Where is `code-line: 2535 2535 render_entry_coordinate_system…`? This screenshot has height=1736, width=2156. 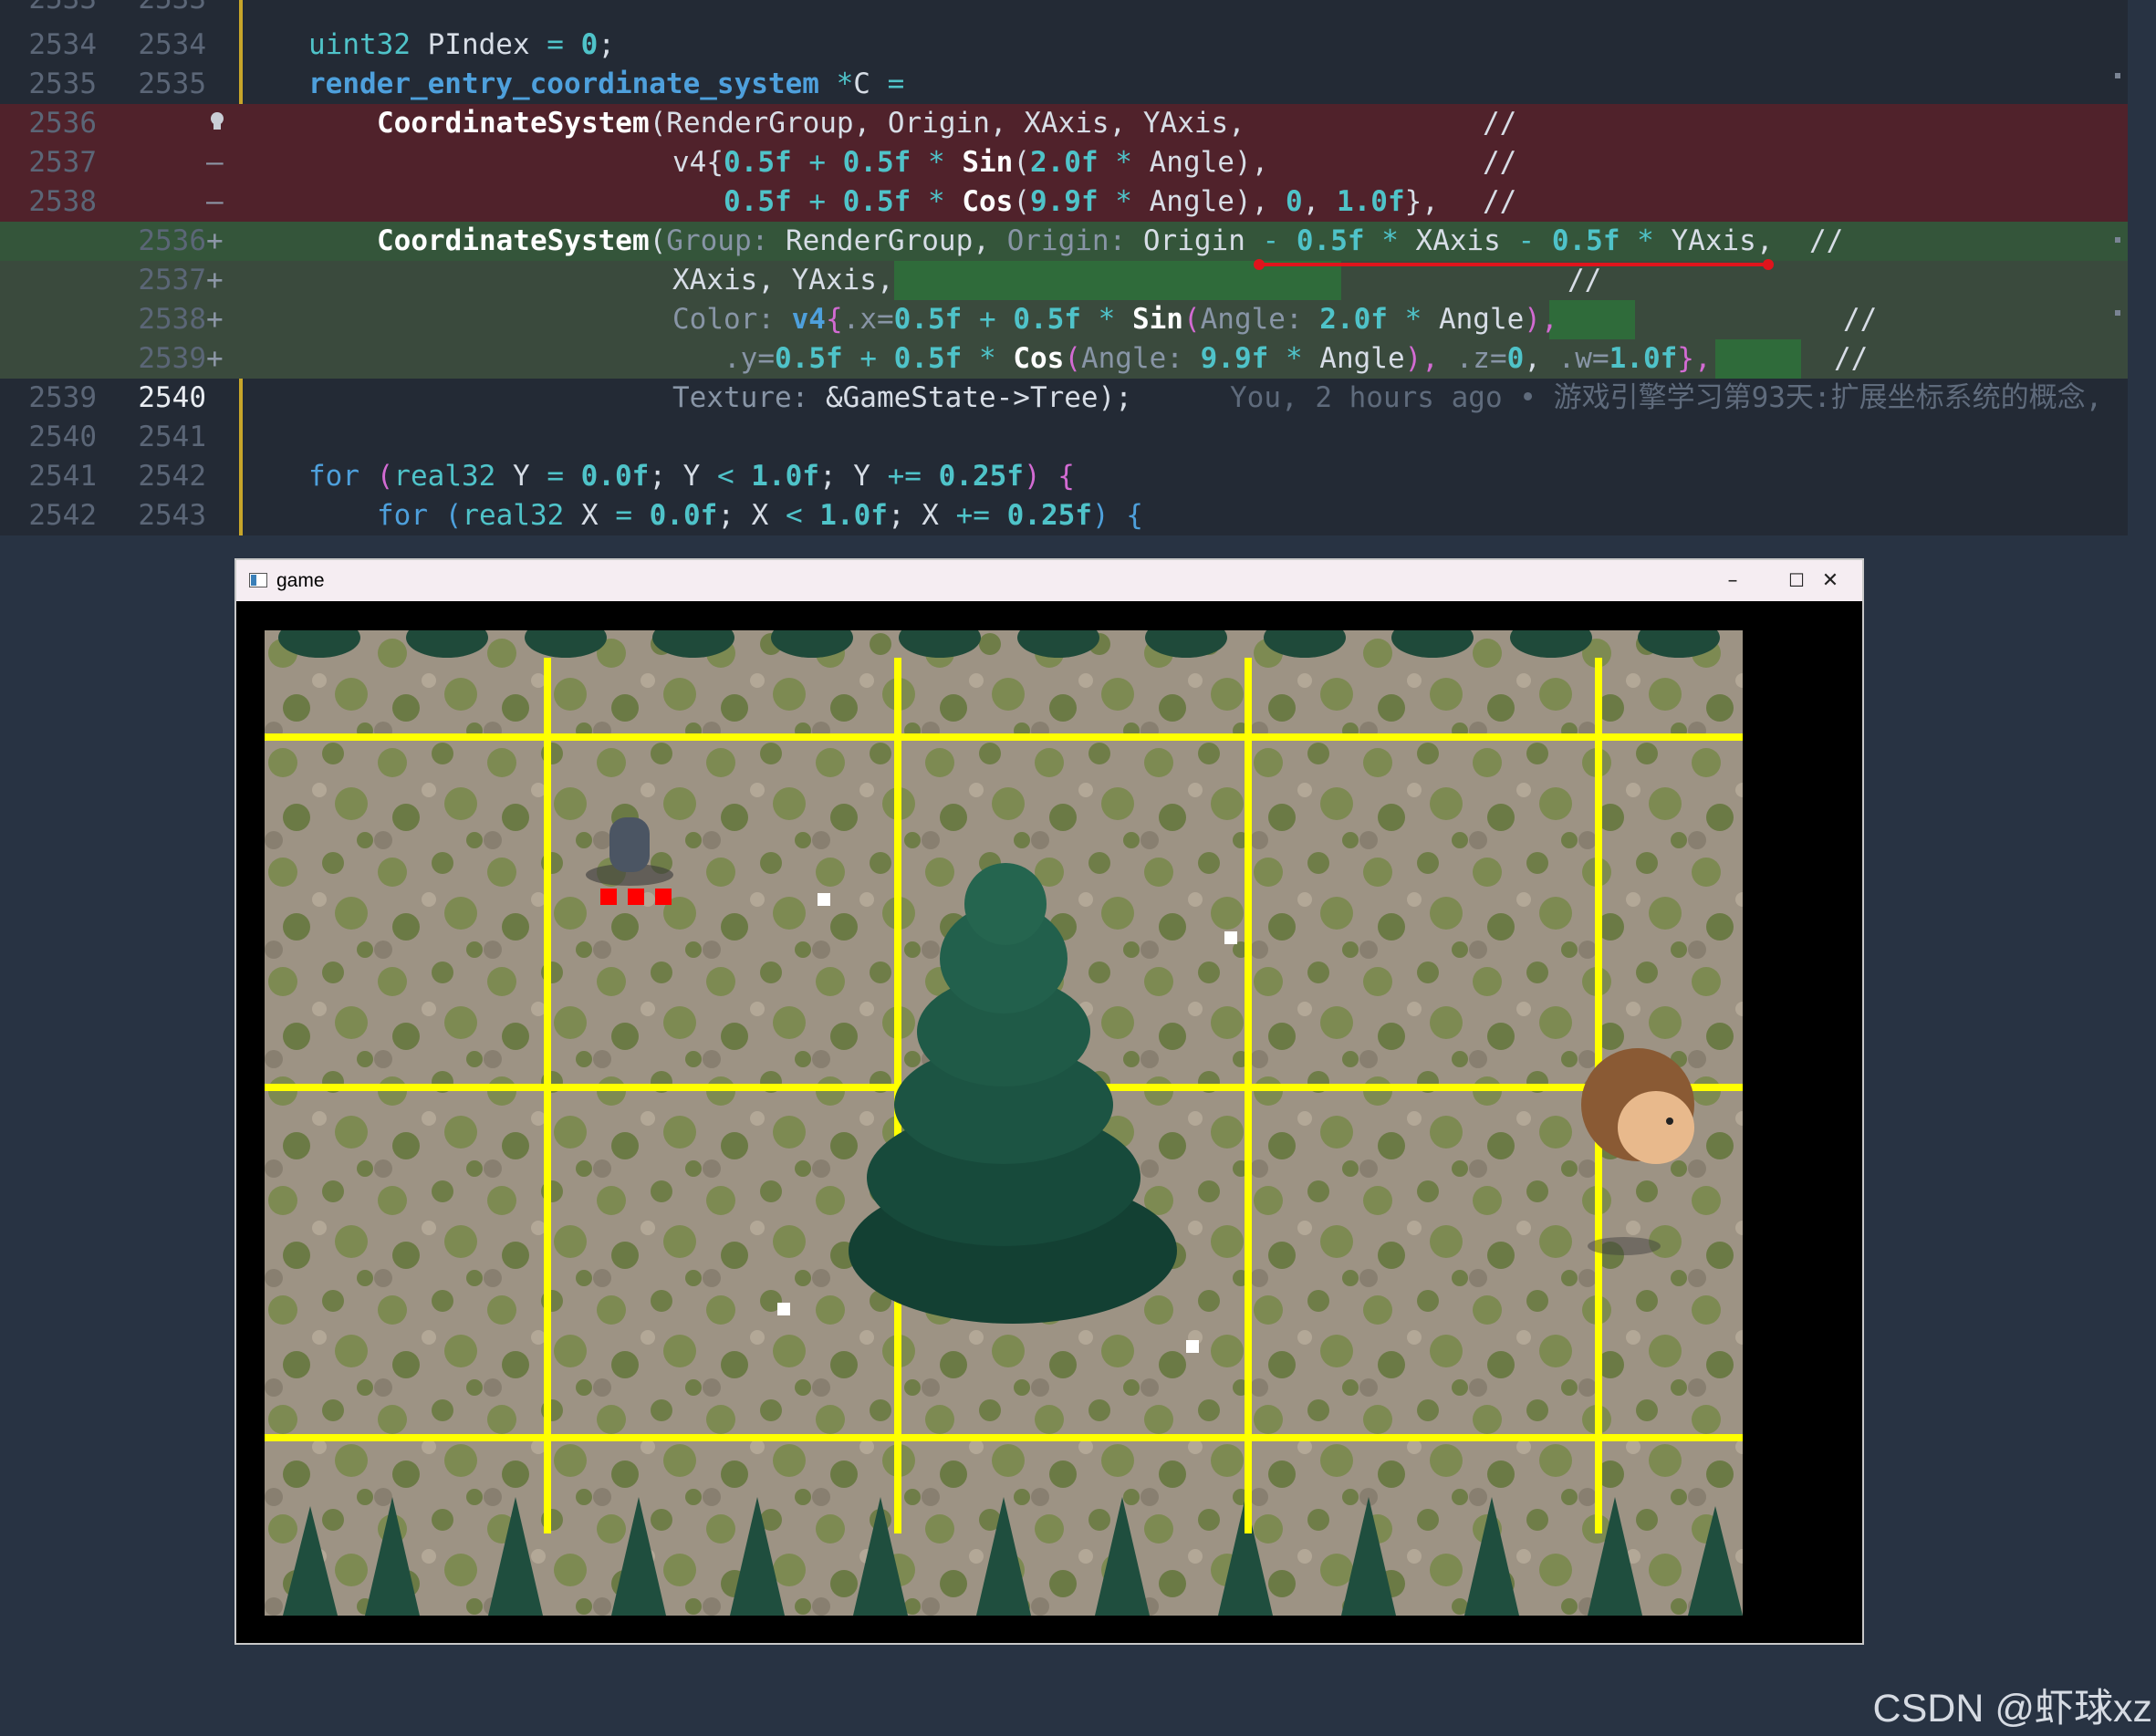
code-line: 2535 2535 render_entry_coordinate_system… is located at coordinates (1064, 84).